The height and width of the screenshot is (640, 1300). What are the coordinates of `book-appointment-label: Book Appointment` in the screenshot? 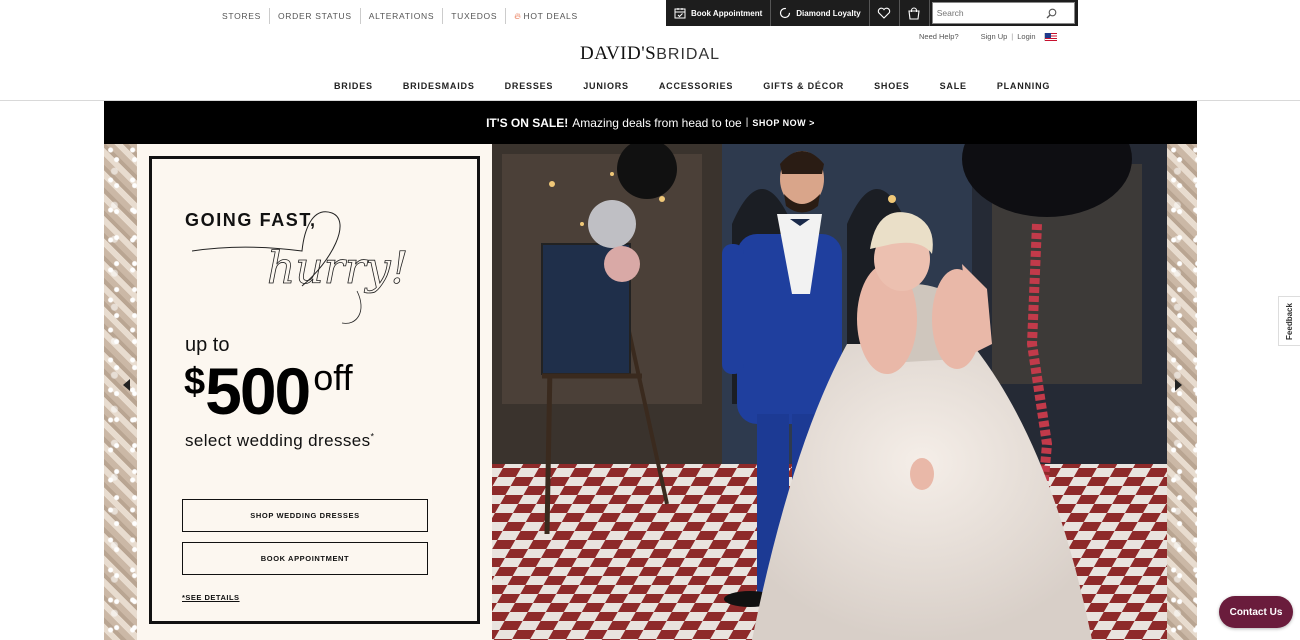 It's located at (727, 13).